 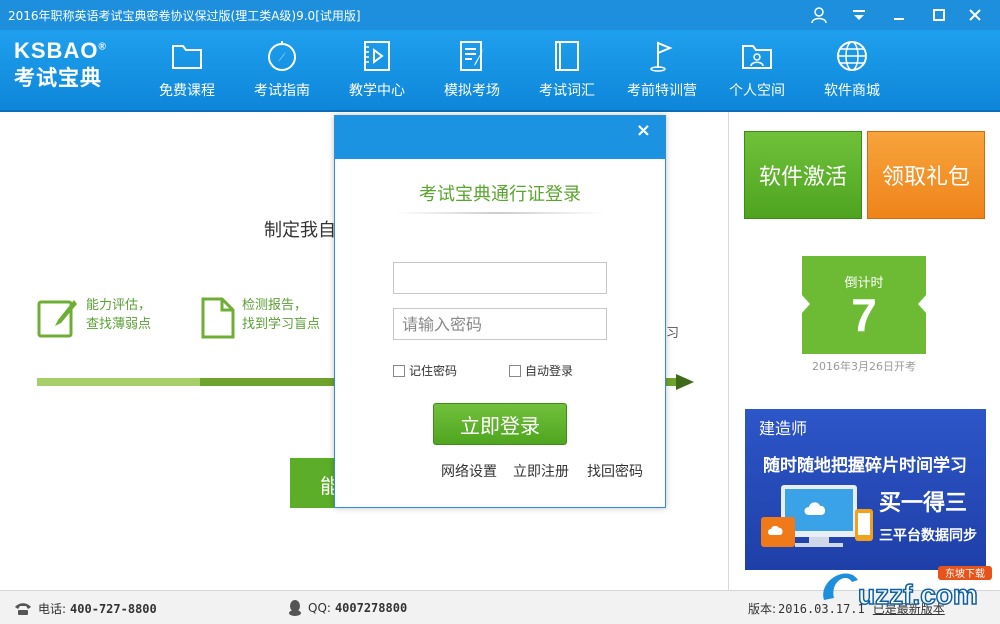 What do you see at coordinates (852, 56) in the screenshot?
I see `globe-icon` at bounding box center [852, 56].